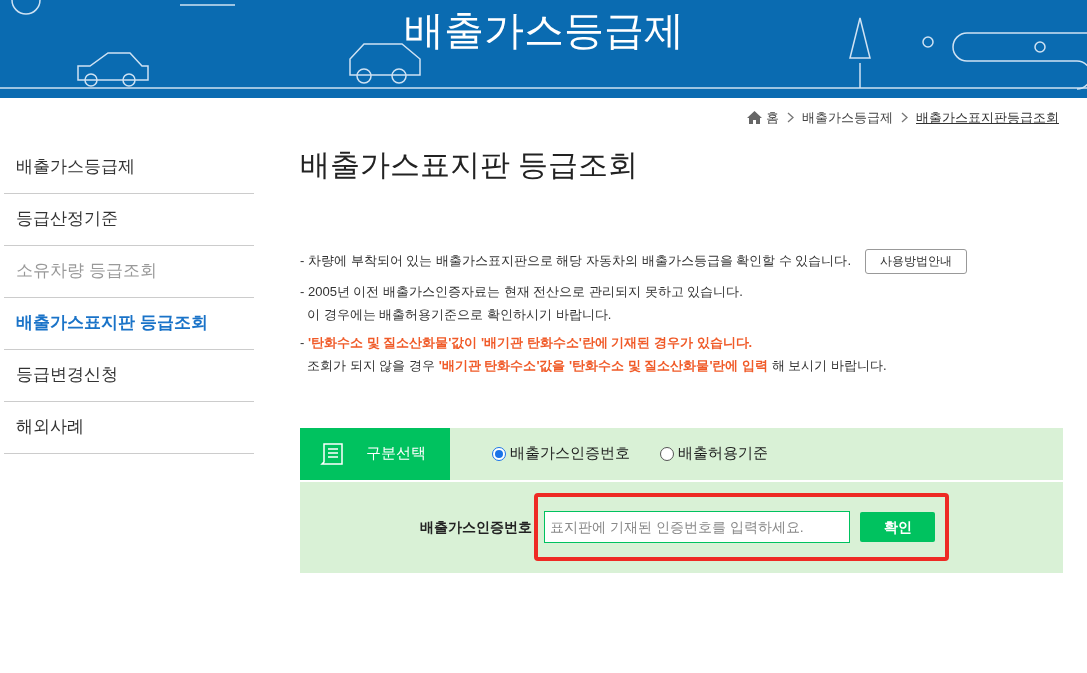  I want to click on note-text: 조회가 되지 않을 경우 '배기관 탄화수소'값을 '탄화수소 및 질소산화물'란에 입력 해 보시기 바랍니다., so click(596, 366).